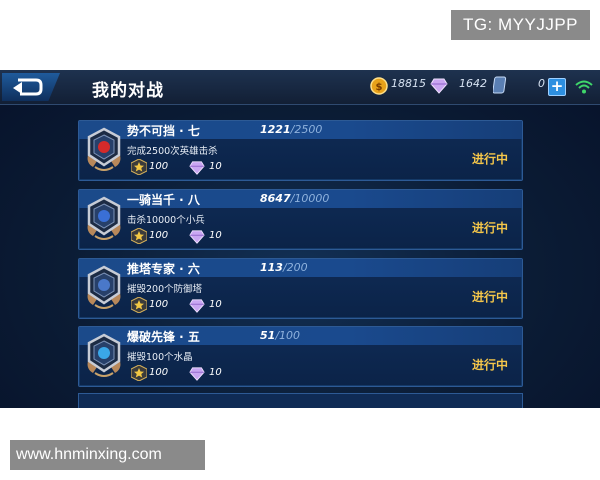  I want to click on voucher-count: 0, so click(541, 83).